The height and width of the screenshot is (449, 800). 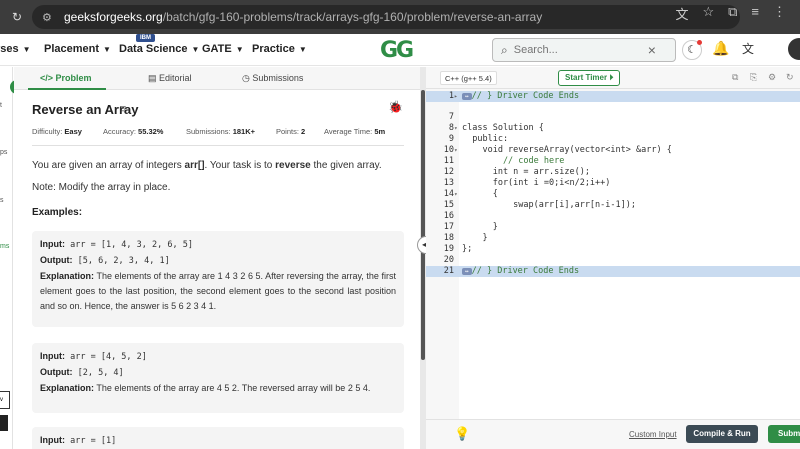 What do you see at coordinates (613, 238) in the screenshot?
I see `code-line: 18 }` at bounding box center [613, 238].